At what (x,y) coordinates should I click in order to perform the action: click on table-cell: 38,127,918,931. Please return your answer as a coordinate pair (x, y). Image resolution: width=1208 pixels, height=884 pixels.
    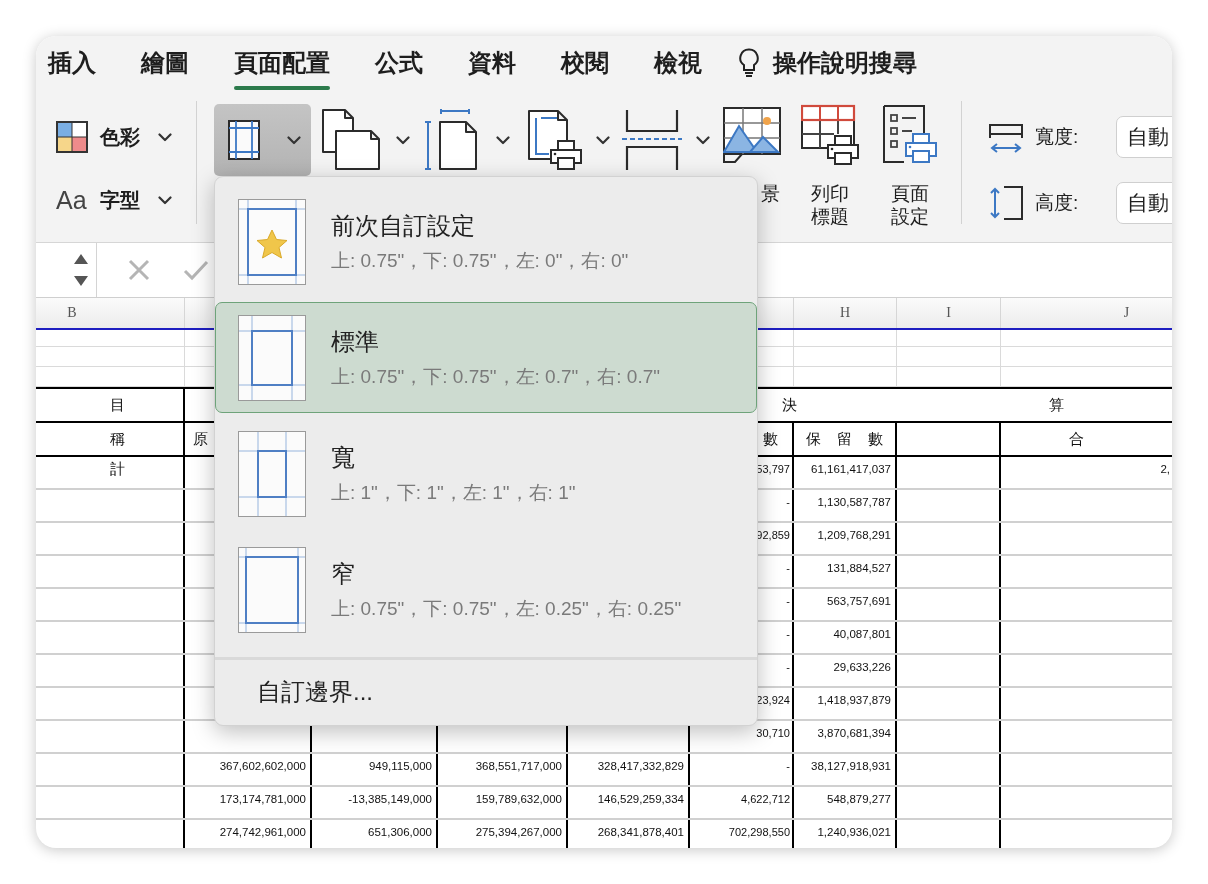
    Looking at the image, I should click on (845, 769).